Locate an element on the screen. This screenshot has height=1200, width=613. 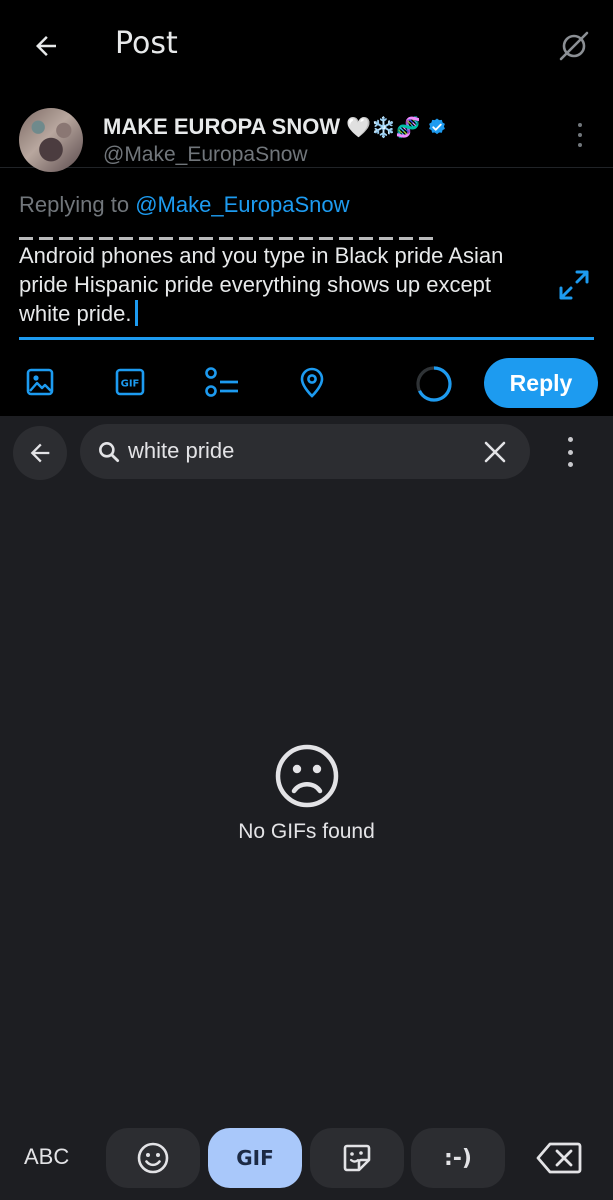
keyboard-more-button is located at coordinates (570, 452).